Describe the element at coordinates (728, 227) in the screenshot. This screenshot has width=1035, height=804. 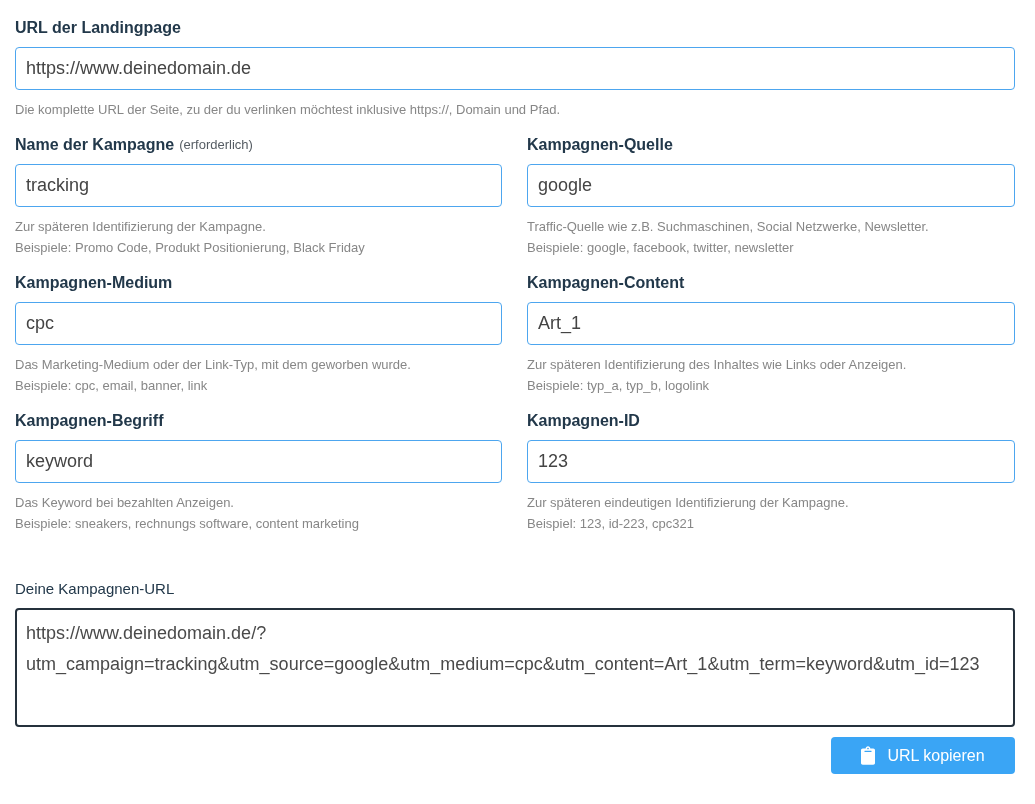
I see `help-text: Traffic-Quelle wie z.B. Suchmaschinen, Social Netzwerke, Newsletter.` at that location.